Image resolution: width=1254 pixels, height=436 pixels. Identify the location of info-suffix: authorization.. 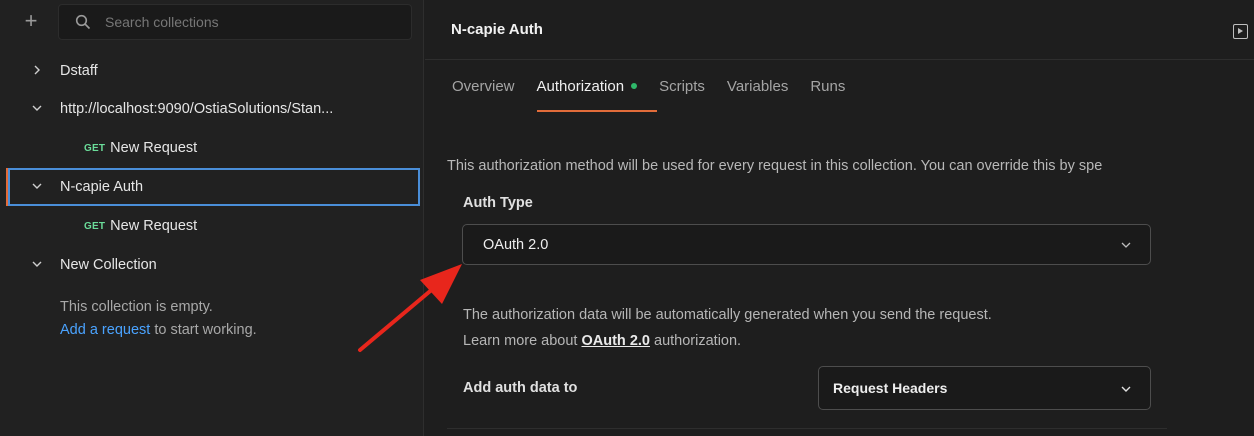
(695, 341).